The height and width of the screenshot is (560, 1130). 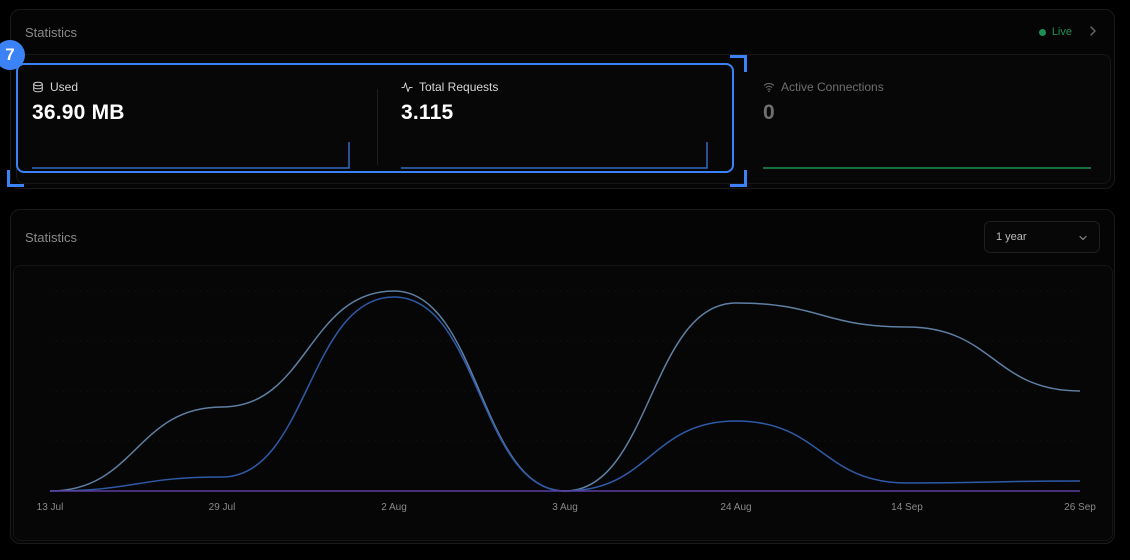 What do you see at coordinates (50, 507) in the screenshot?
I see `x-tick-label: 13 Jul` at bounding box center [50, 507].